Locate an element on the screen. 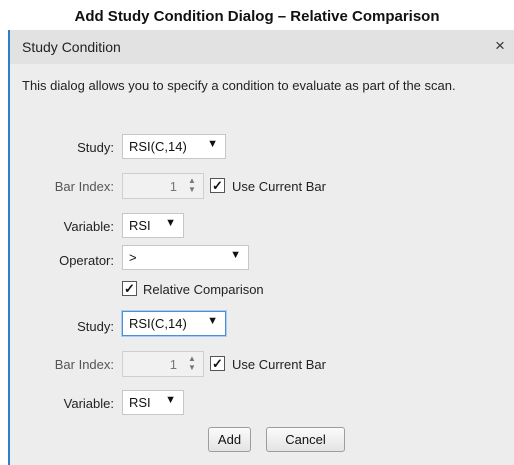 This screenshot has width=514, height=465. study-label: Study: is located at coordinates (95, 147).